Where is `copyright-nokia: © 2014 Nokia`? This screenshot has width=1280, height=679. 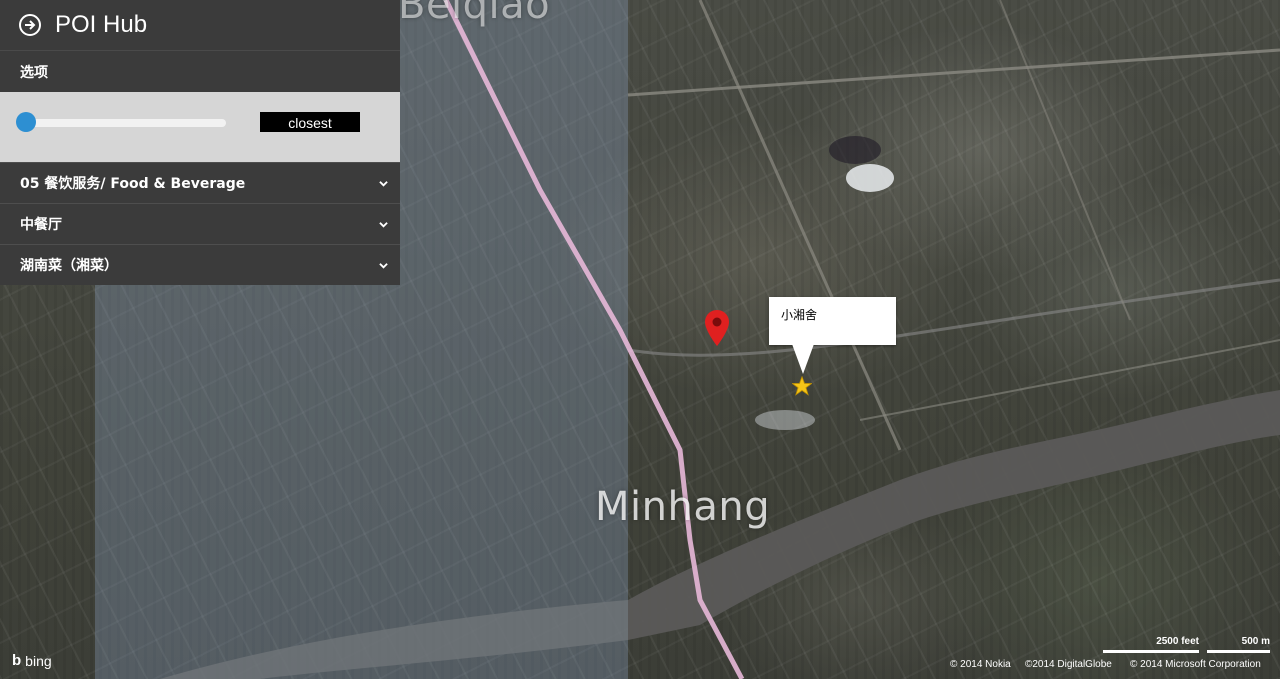 copyright-nokia: © 2014 Nokia is located at coordinates (980, 664).